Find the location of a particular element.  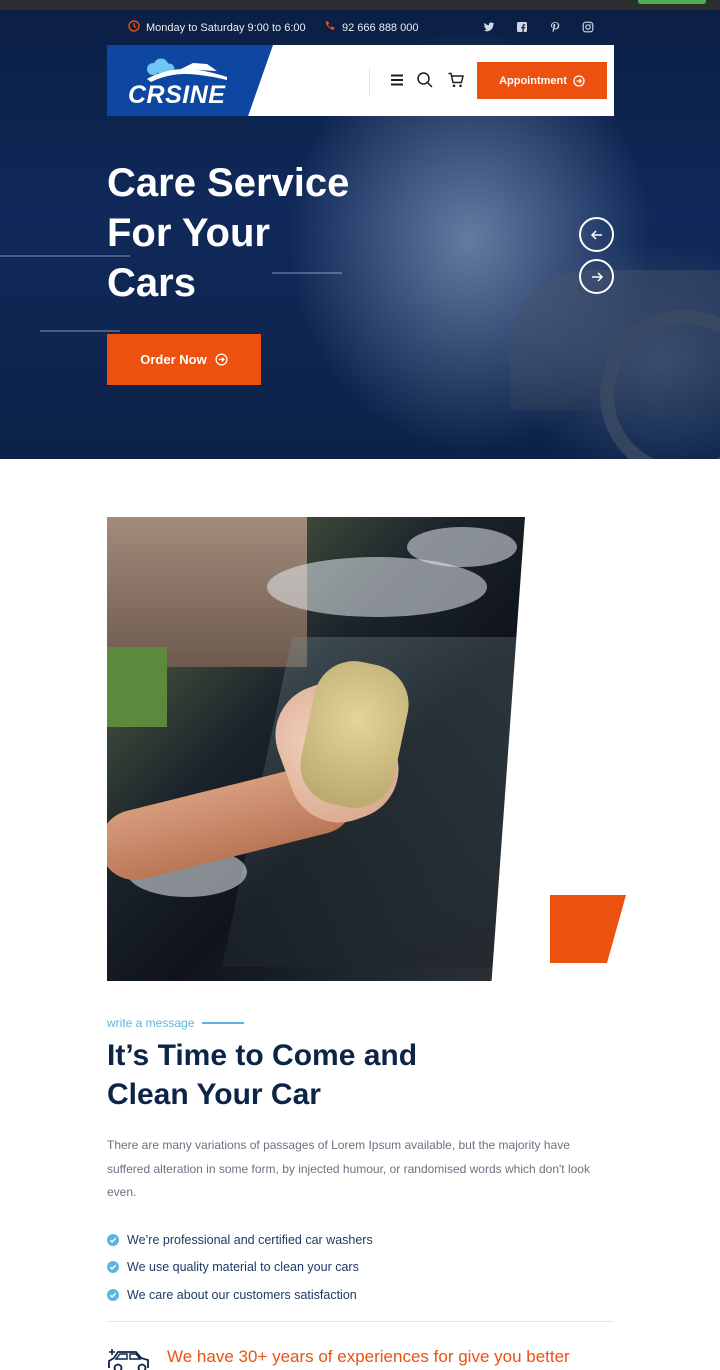

section-title-line: It’s Time to Come and is located at coordinates (262, 1055).